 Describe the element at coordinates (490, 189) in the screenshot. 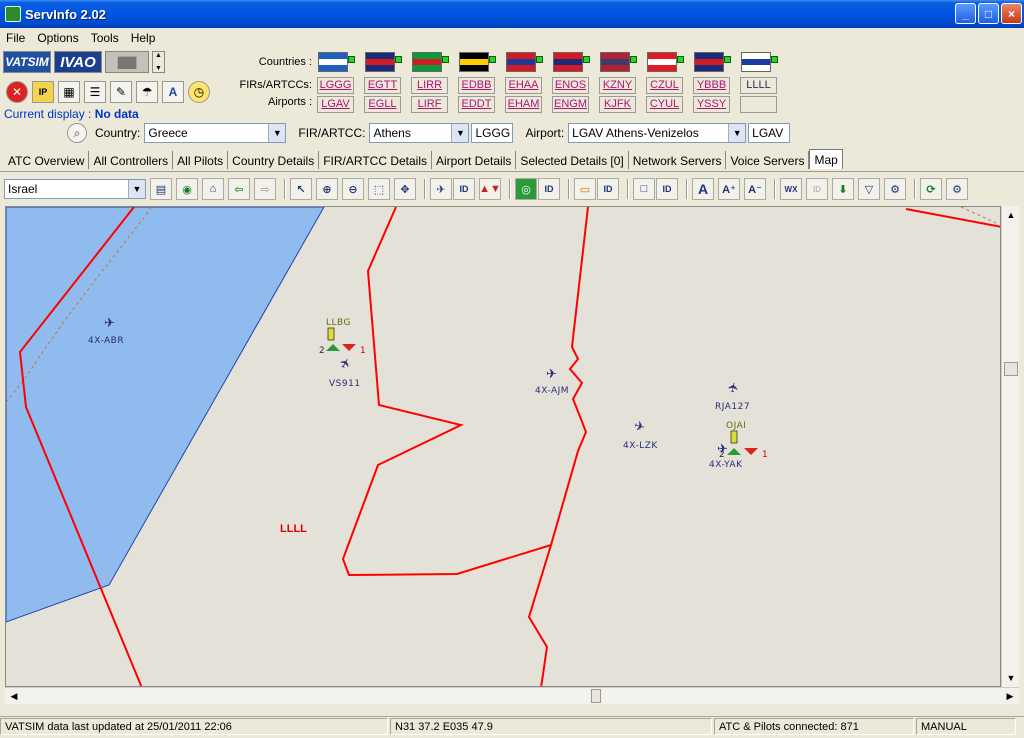

I see `arrivals-departures-icon: ▲▼` at that location.